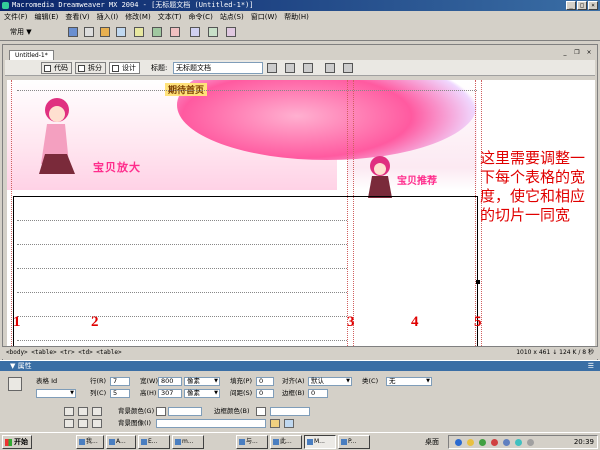  Describe the element at coordinates (17, 442) in the screenshot. I see `start-button: 开始` at that location.